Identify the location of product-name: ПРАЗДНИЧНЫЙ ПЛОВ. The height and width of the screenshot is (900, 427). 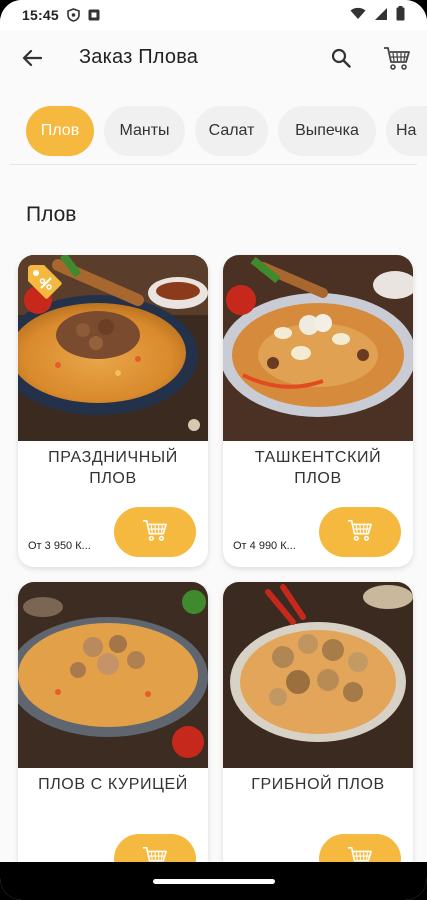
(113, 468).